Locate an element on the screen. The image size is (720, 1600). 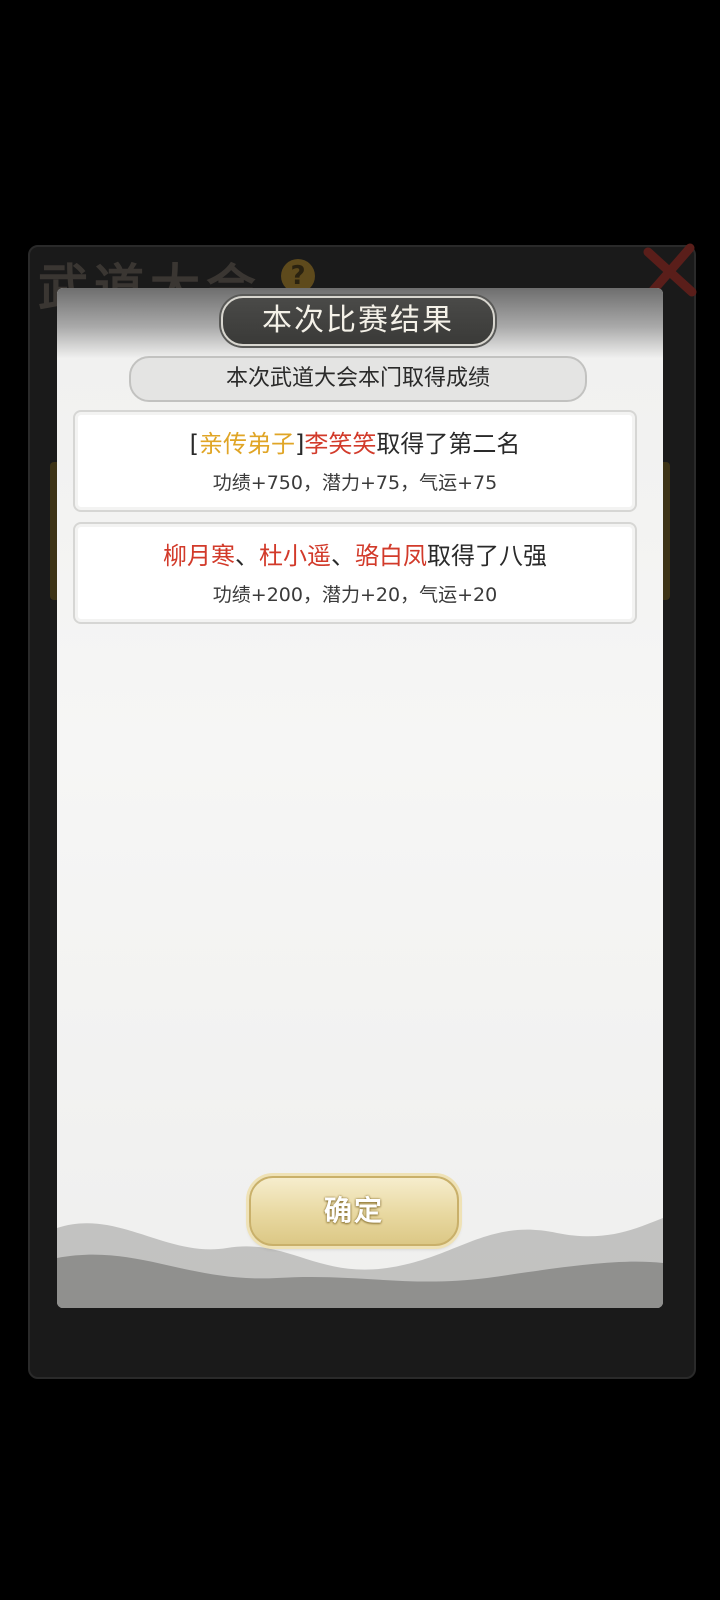
result-headline: [亲传弟子]李笑笑取得了第二名 is located at coordinates (355, 441).